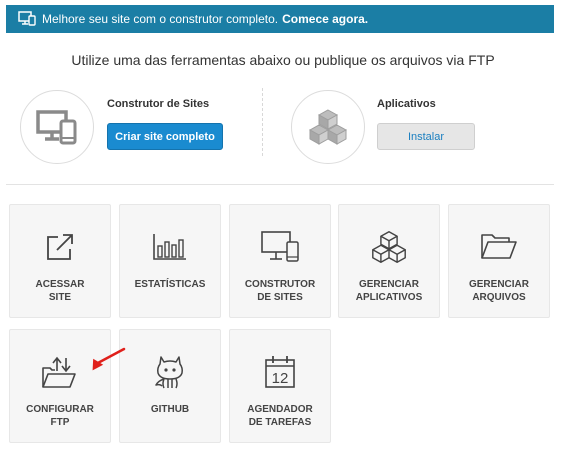  Describe the element at coordinates (280, 247) in the screenshot. I see `monitor-phone-icon` at that location.